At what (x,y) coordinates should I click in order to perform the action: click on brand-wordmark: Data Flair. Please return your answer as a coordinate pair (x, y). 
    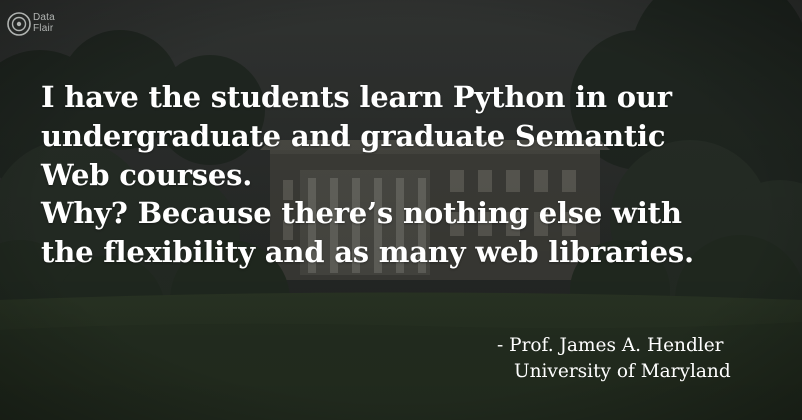
    Looking at the image, I should click on (44, 23).